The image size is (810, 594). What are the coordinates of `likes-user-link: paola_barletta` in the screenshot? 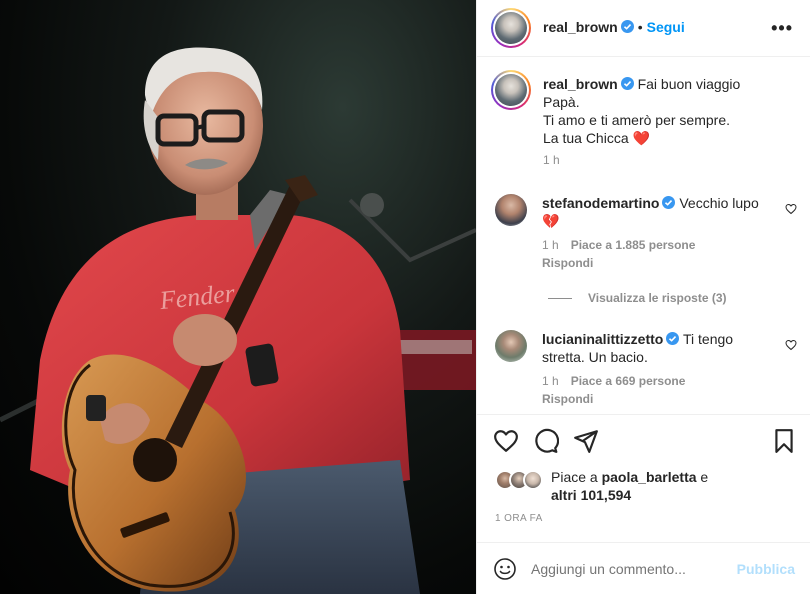 It's located at (649, 477).